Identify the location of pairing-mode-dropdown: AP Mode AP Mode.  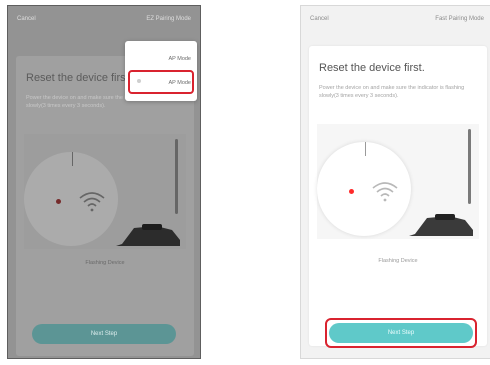
(161, 71).